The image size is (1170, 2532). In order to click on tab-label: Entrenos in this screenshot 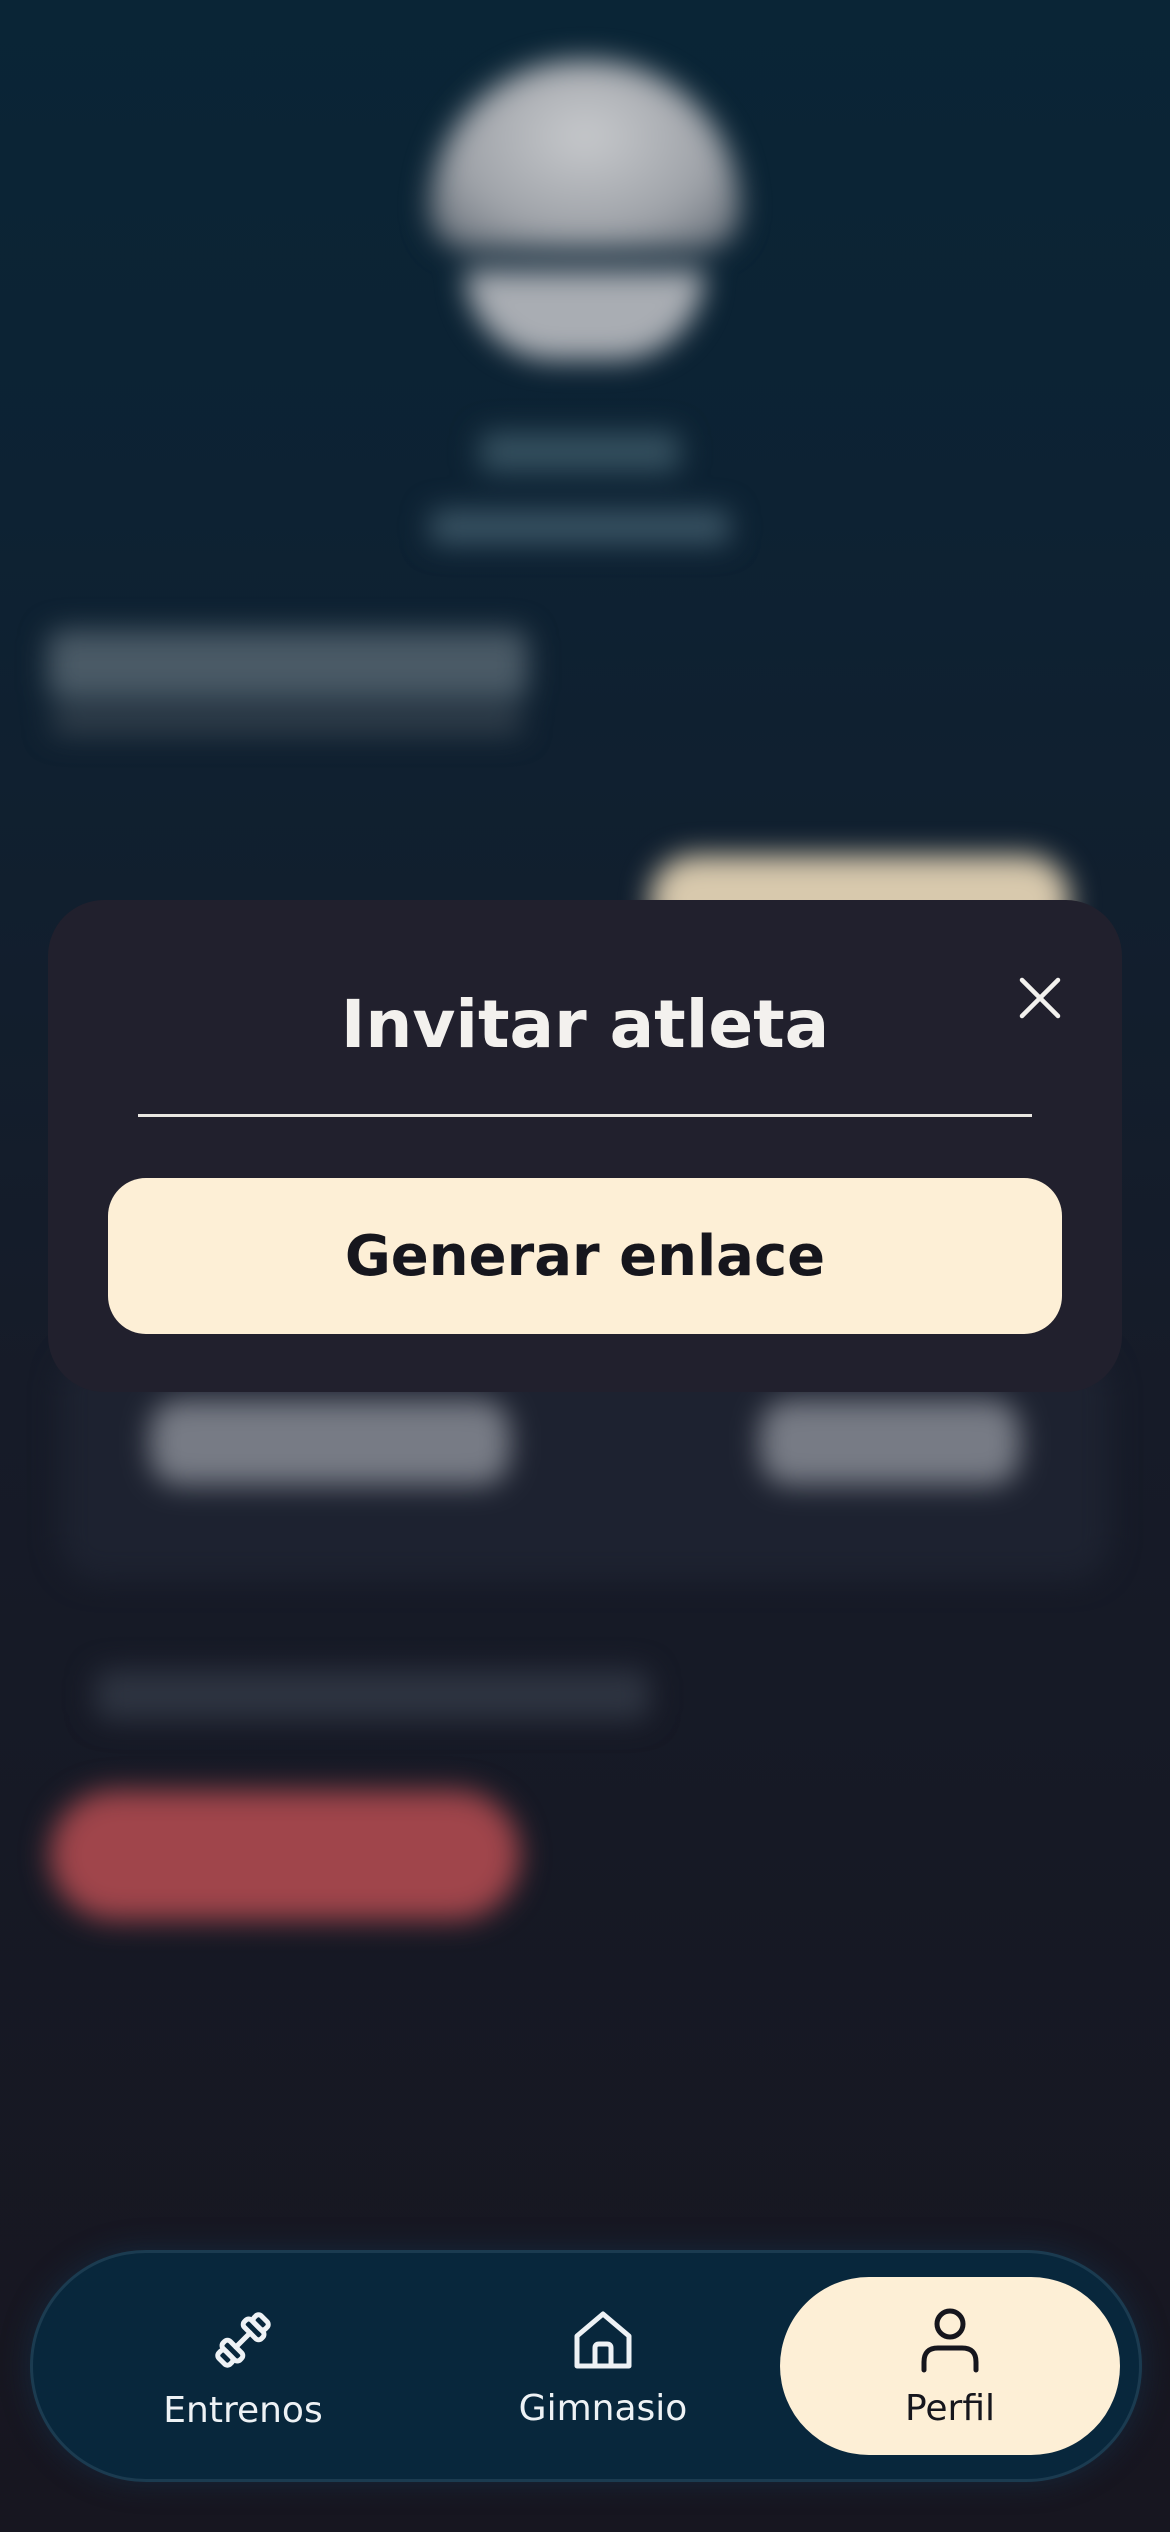, I will do `click(243, 2410)`.